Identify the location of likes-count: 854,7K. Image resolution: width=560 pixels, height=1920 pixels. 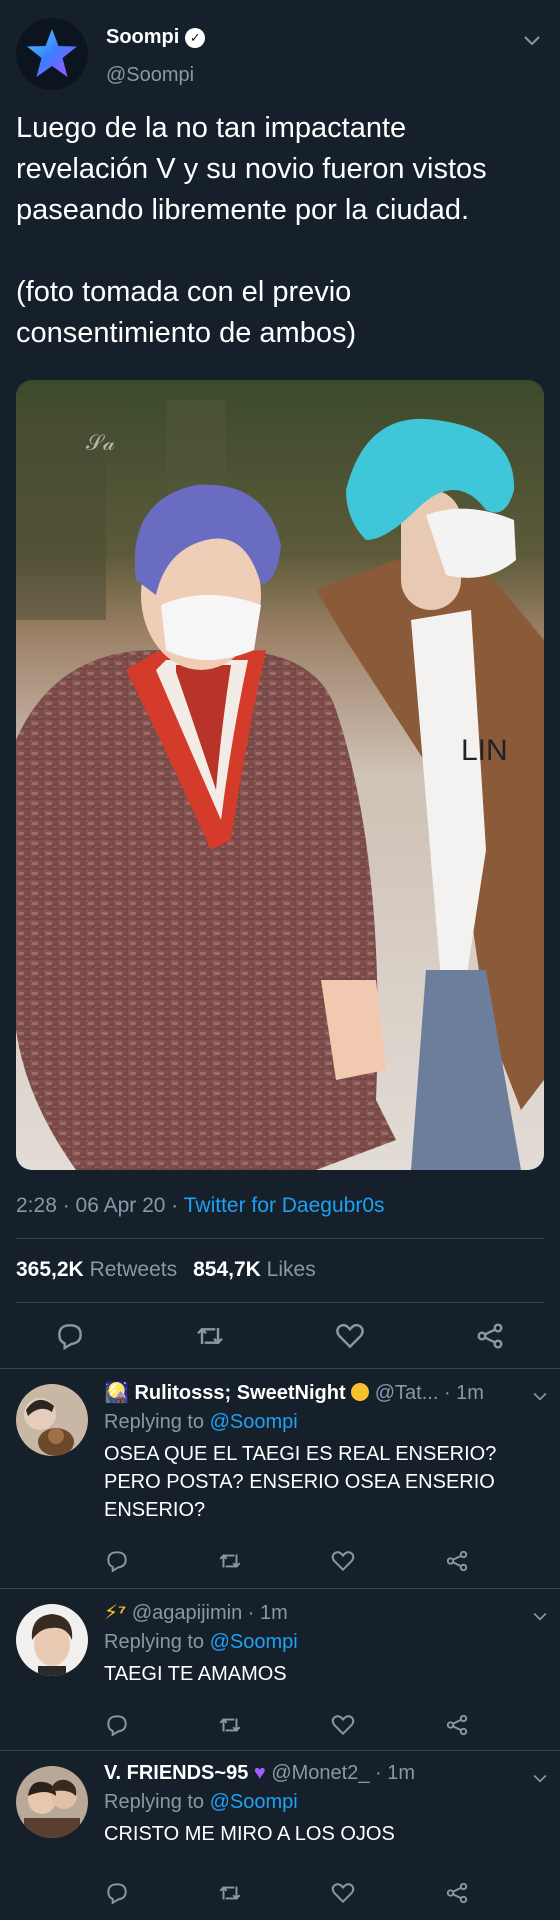
(227, 1269).